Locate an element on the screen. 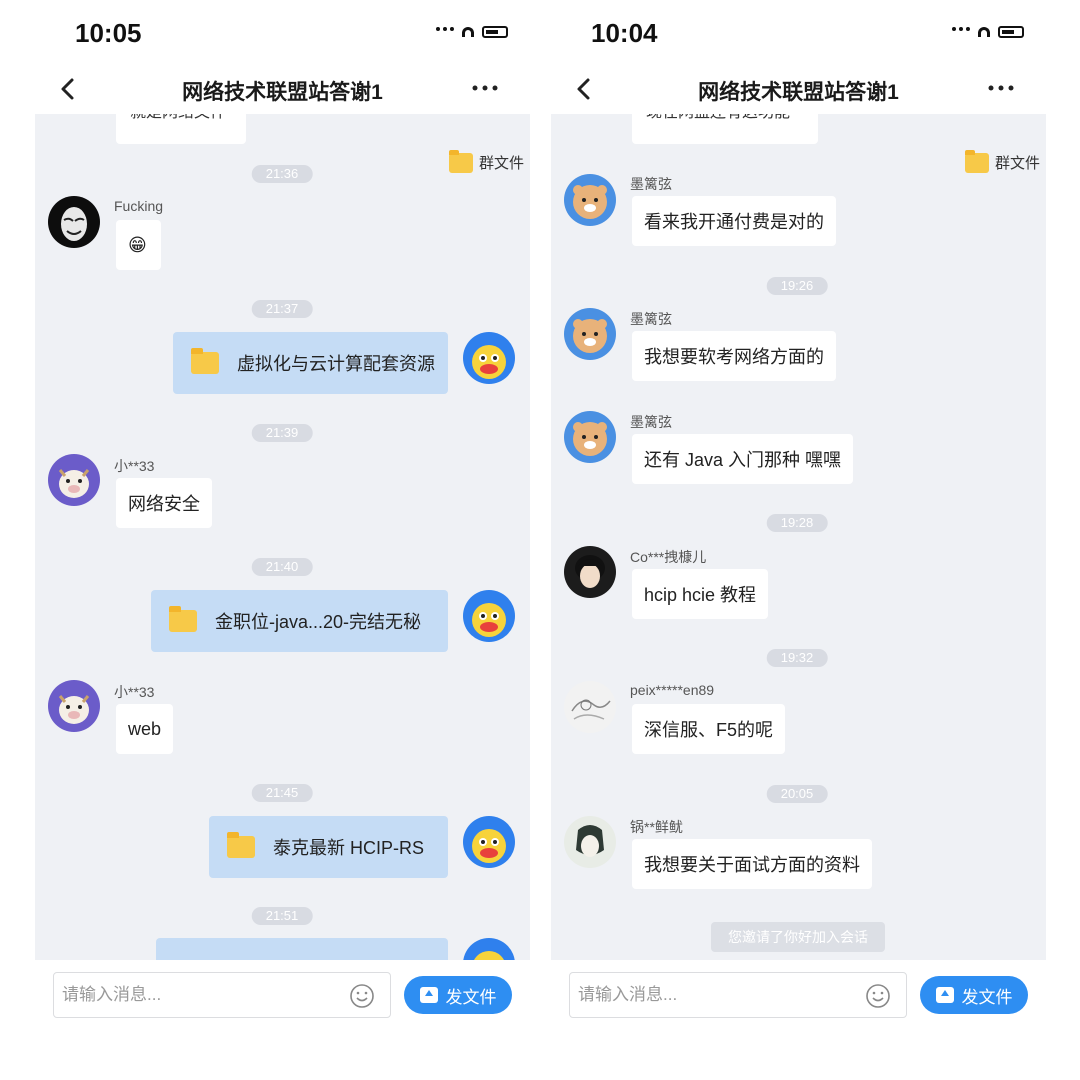 This screenshot has height=1080, width=1080. time-divider: 19:28 is located at coordinates (797, 523).